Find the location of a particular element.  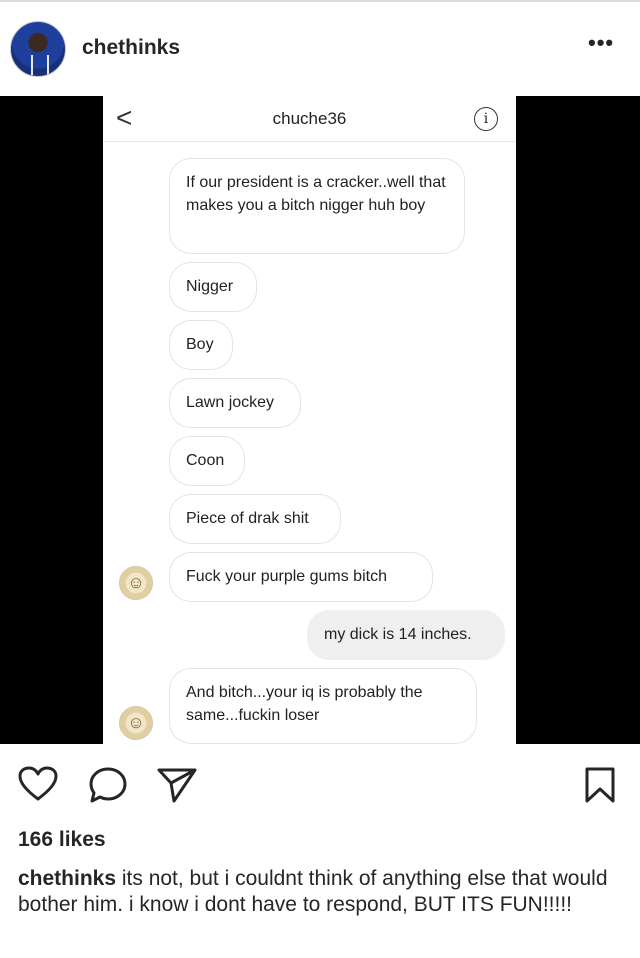

info-icon: i is located at coordinates (486, 119).